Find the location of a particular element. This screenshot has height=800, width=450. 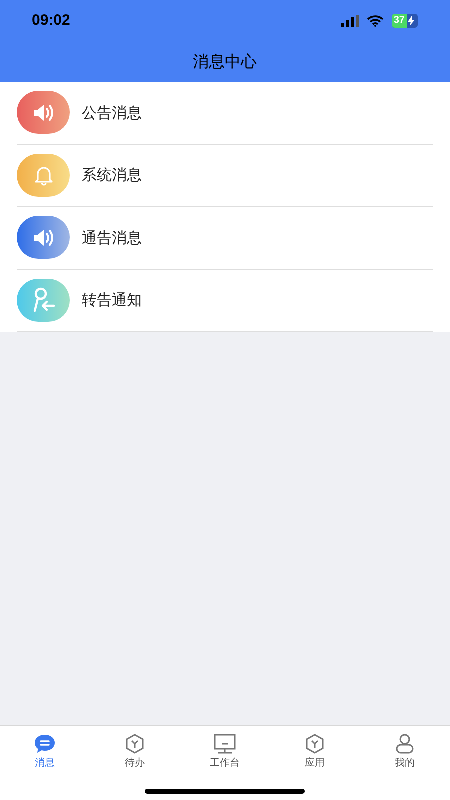

tab-bar-item: 待办 is located at coordinates (135, 752).